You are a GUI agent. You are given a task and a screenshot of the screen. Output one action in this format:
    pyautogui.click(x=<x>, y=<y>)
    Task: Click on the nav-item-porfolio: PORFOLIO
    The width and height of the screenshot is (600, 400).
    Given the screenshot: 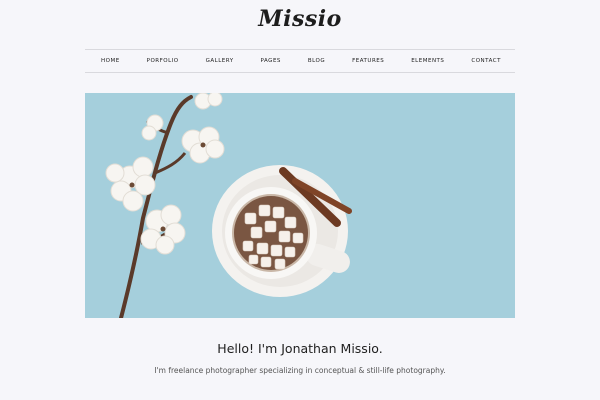 What is the action you would take?
    pyautogui.click(x=163, y=61)
    